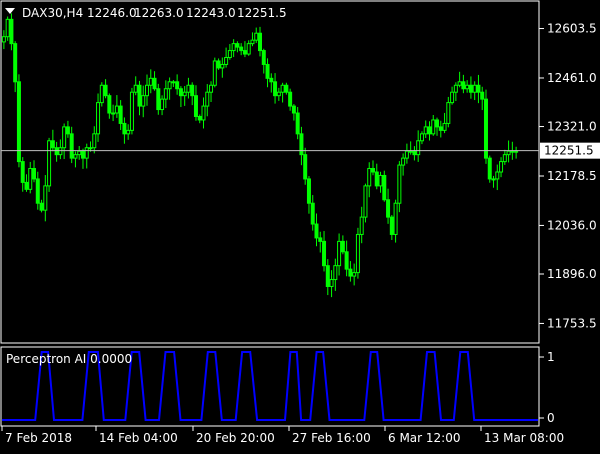  I want to click on price-tick-label: 11896.0, so click(572, 274).